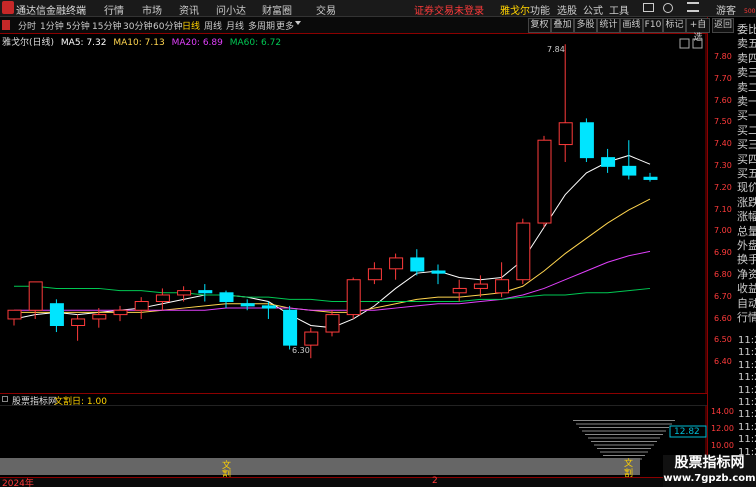 The image size is (756, 487). What do you see at coordinates (83, 43) in the screenshot?
I see `legend-ma5: MA5: 7.32` at bounding box center [83, 43].